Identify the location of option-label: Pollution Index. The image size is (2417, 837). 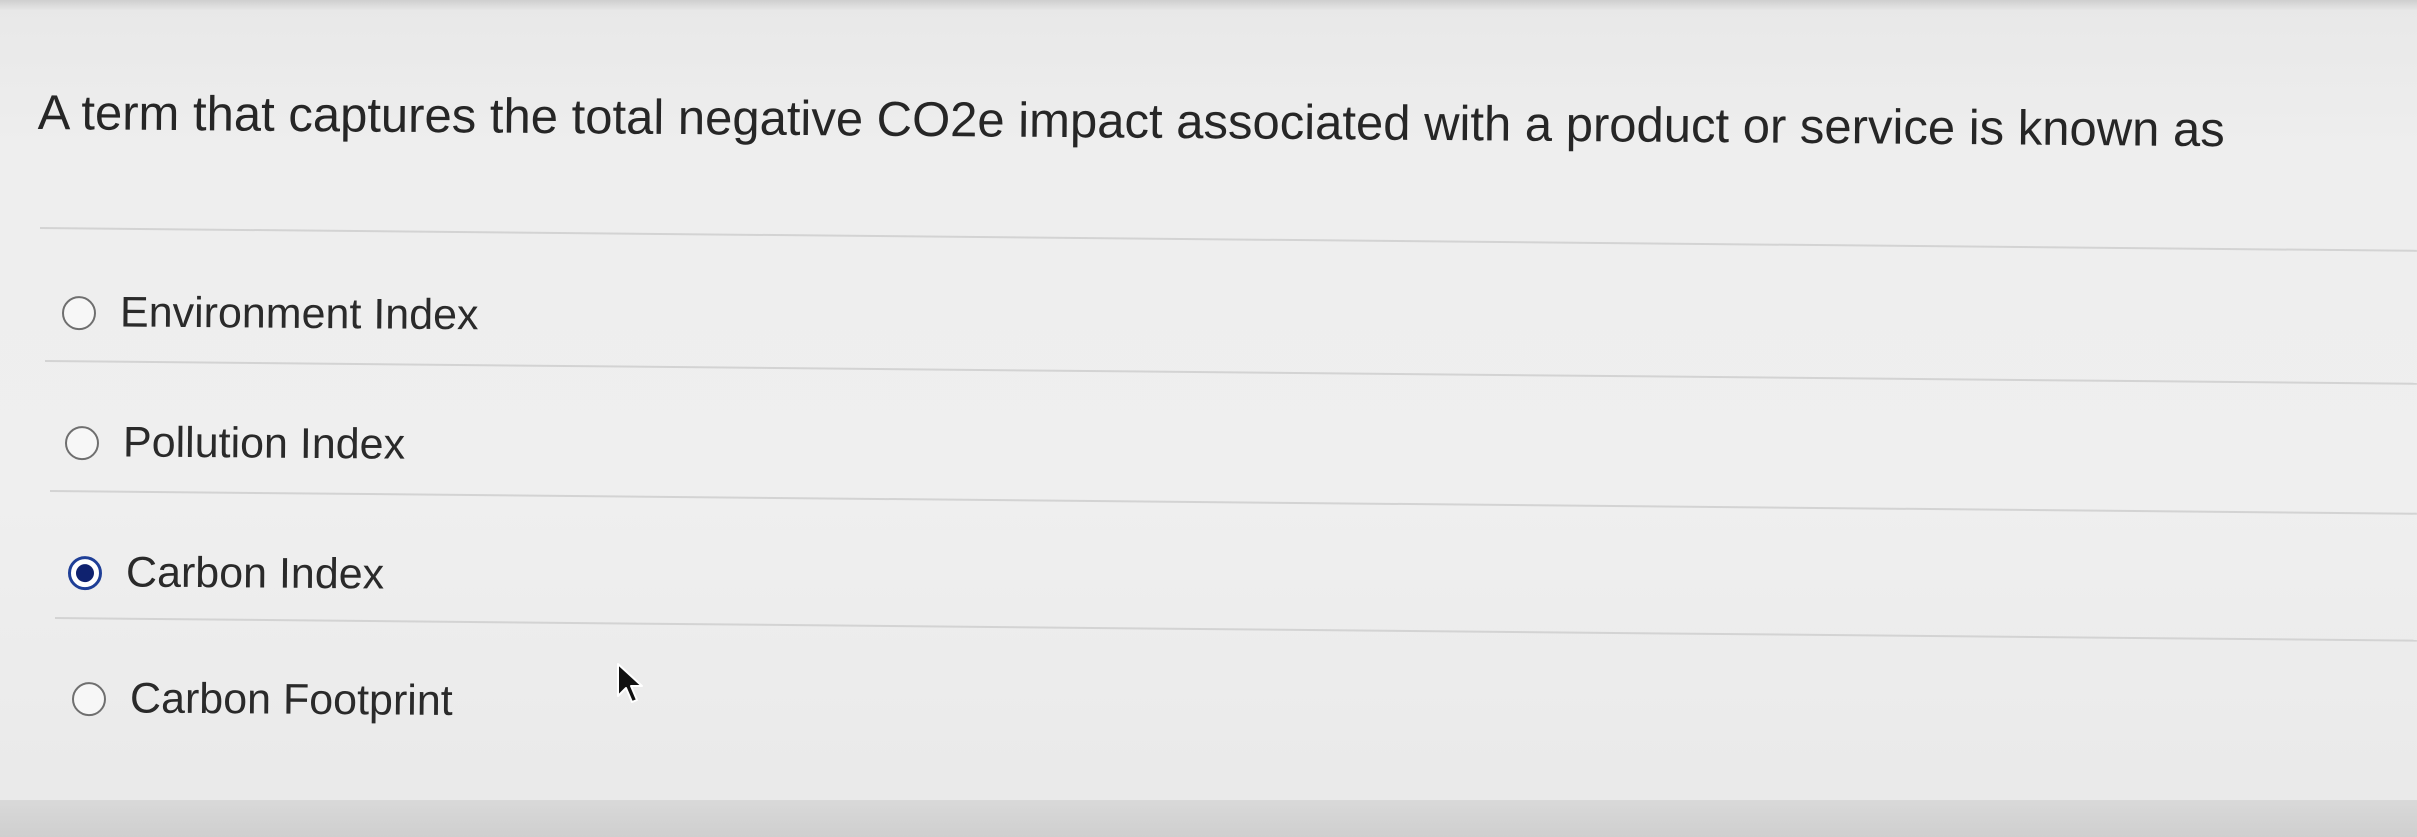
(264, 443).